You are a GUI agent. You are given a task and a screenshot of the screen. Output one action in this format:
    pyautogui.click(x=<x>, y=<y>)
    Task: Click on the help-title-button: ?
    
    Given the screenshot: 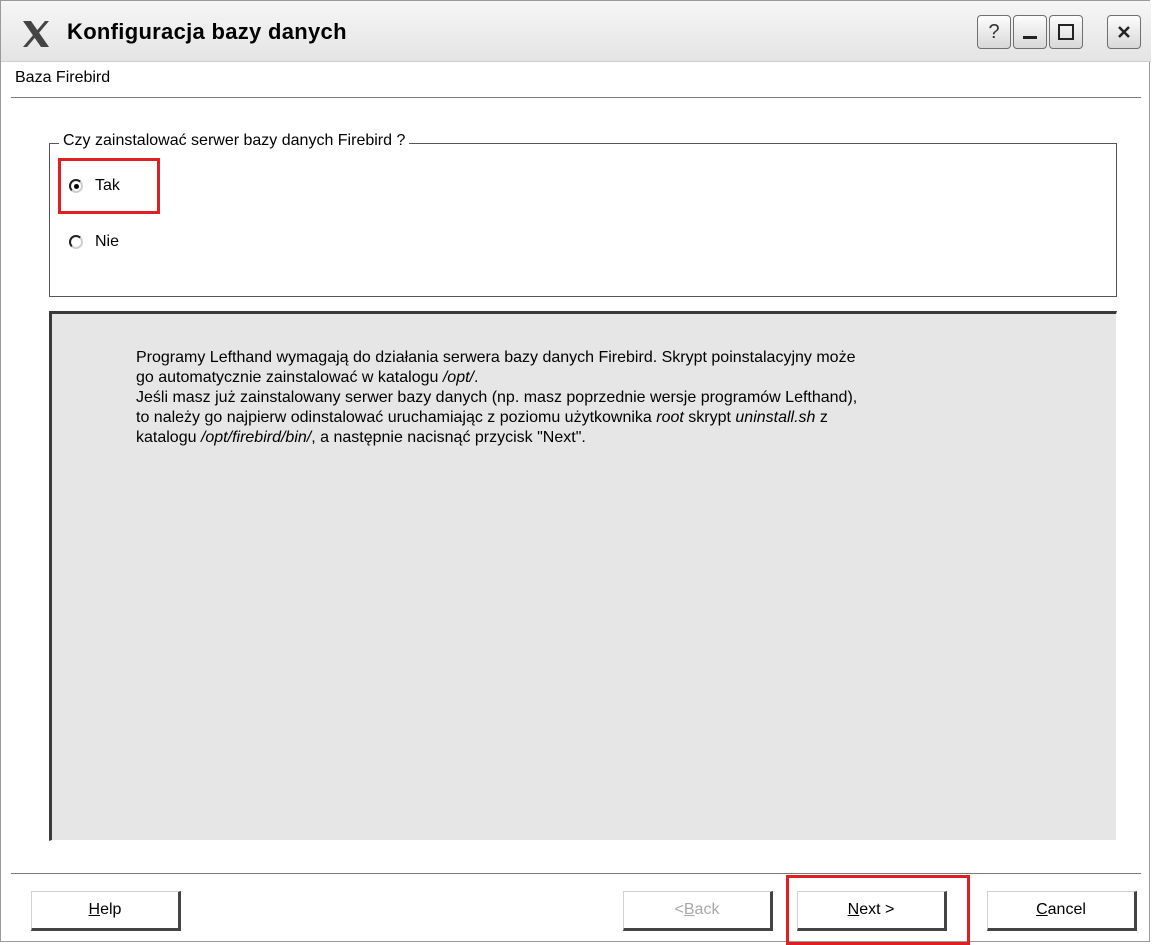 What is the action you would take?
    pyautogui.click(x=994, y=32)
    